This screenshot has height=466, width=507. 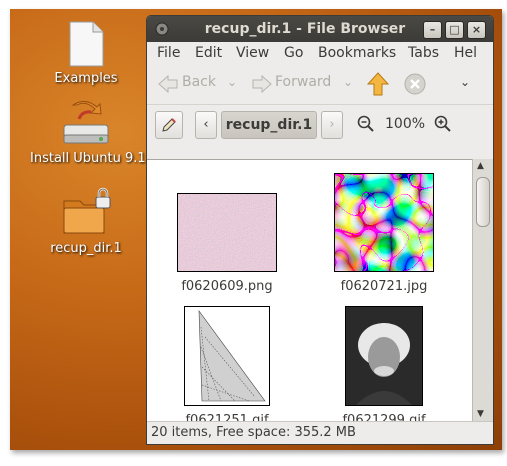 What do you see at coordinates (320, 124) in the screenshot?
I see `location-bar: ‹ recup_dir.1 › 100%` at bounding box center [320, 124].